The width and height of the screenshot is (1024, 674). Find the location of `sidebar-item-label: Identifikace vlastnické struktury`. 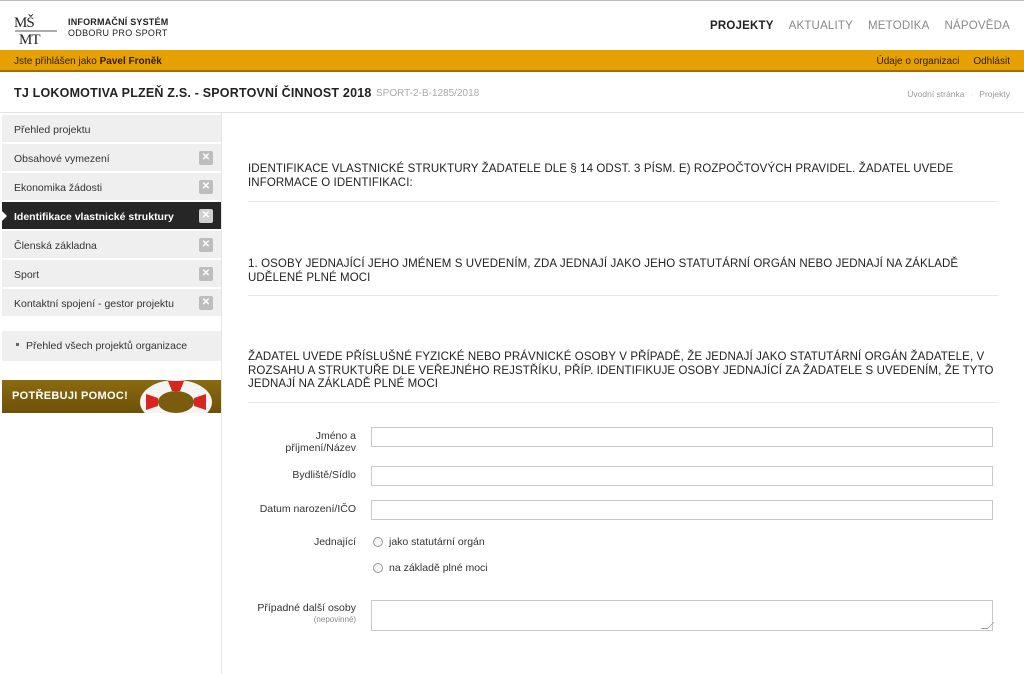

sidebar-item-label: Identifikace vlastnické struktury is located at coordinates (94, 217).